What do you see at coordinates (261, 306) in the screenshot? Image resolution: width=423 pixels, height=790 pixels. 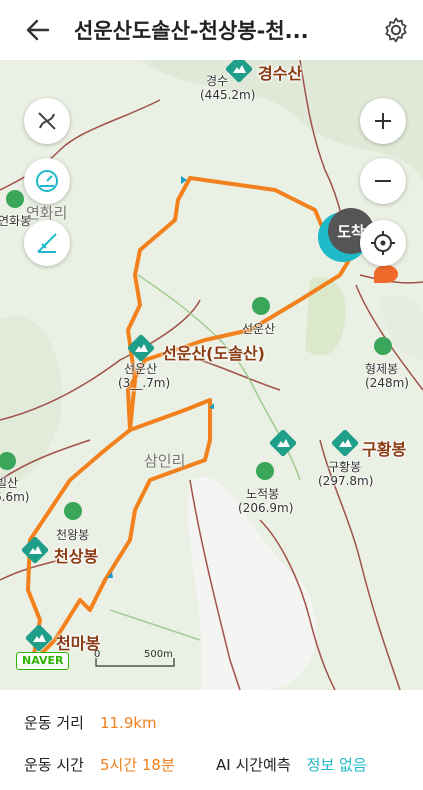 I see `park-marker-seonunsan` at bounding box center [261, 306].